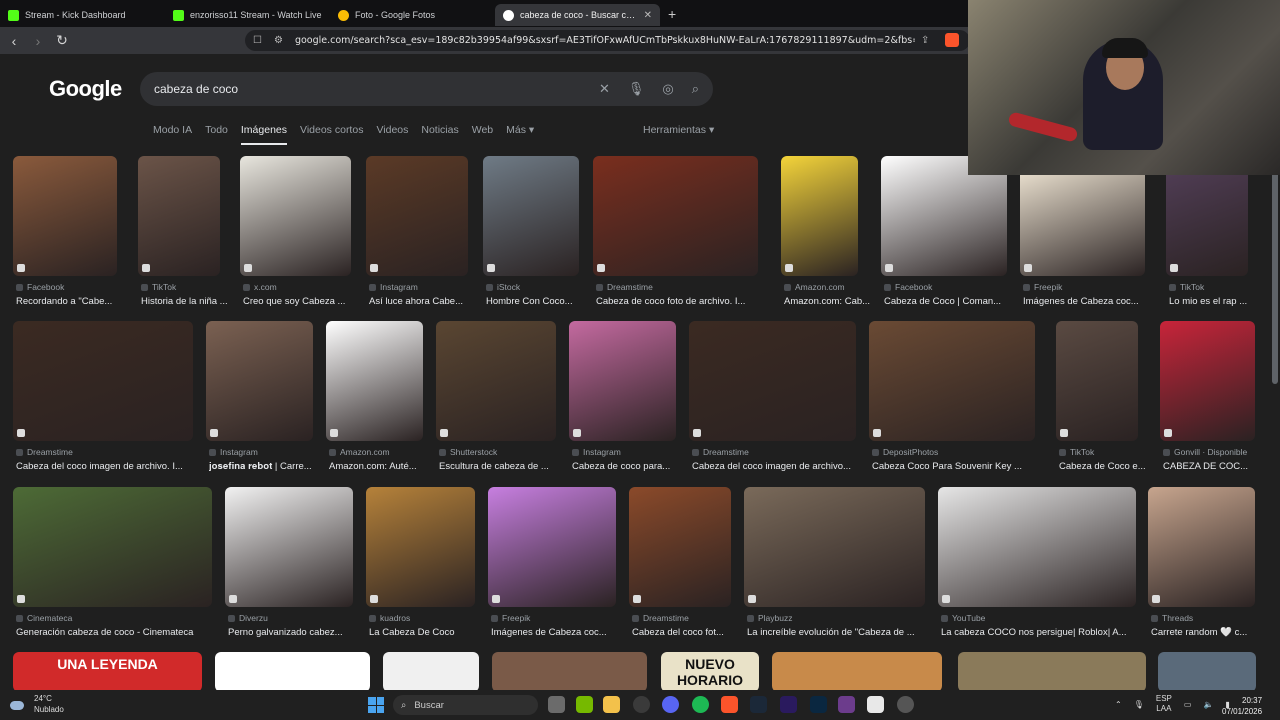 The image size is (1280, 720). Describe the element at coordinates (556, 704) in the screenshot. I see `task-view-icon` at that location.